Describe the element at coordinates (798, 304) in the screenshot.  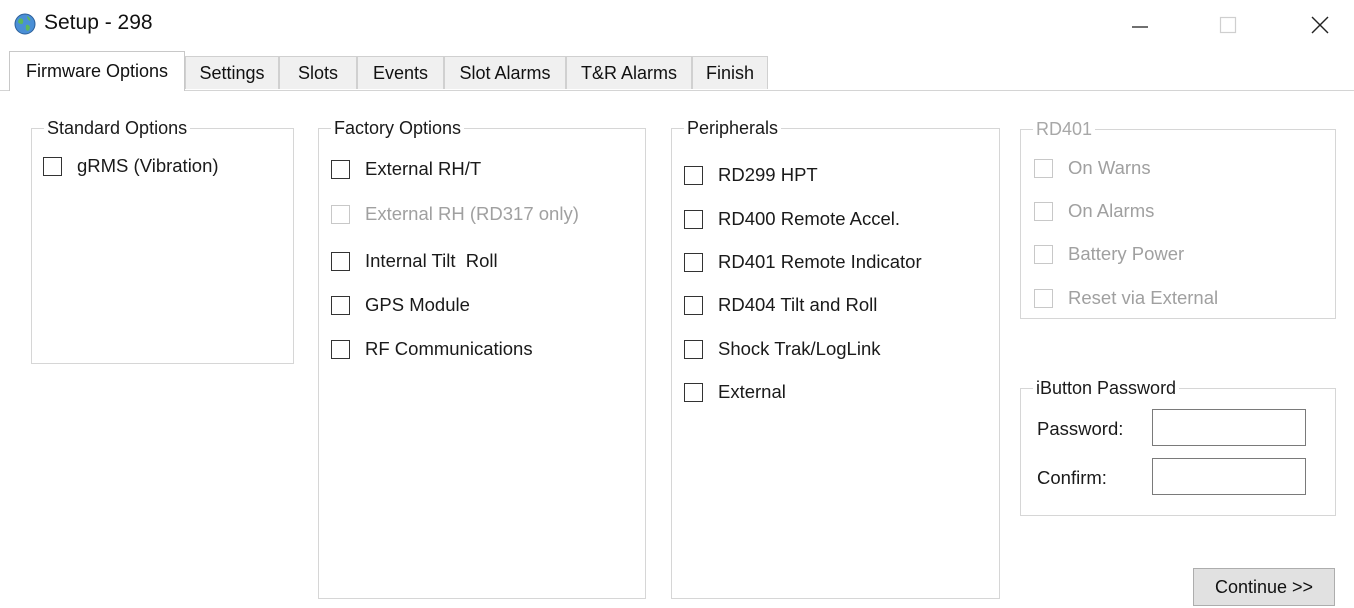
I see `checkbox-label: RD404 Tilt and Roll` at that location.